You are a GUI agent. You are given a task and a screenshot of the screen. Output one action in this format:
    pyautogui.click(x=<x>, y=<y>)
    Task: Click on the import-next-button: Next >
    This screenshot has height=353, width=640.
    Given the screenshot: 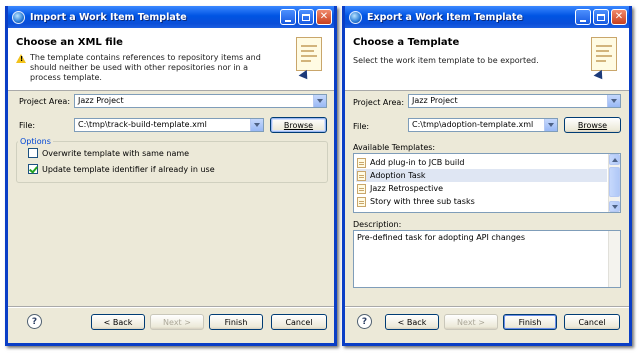 What is the action you would take?
    pyautogui.click(x=177, y=322)
    